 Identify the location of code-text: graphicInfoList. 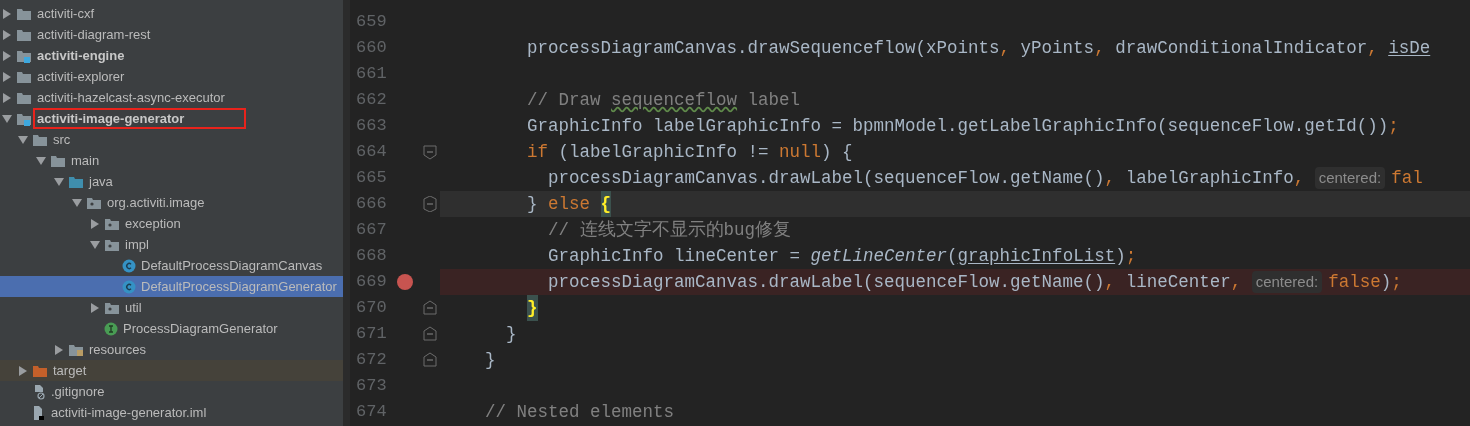
(1036, 256).